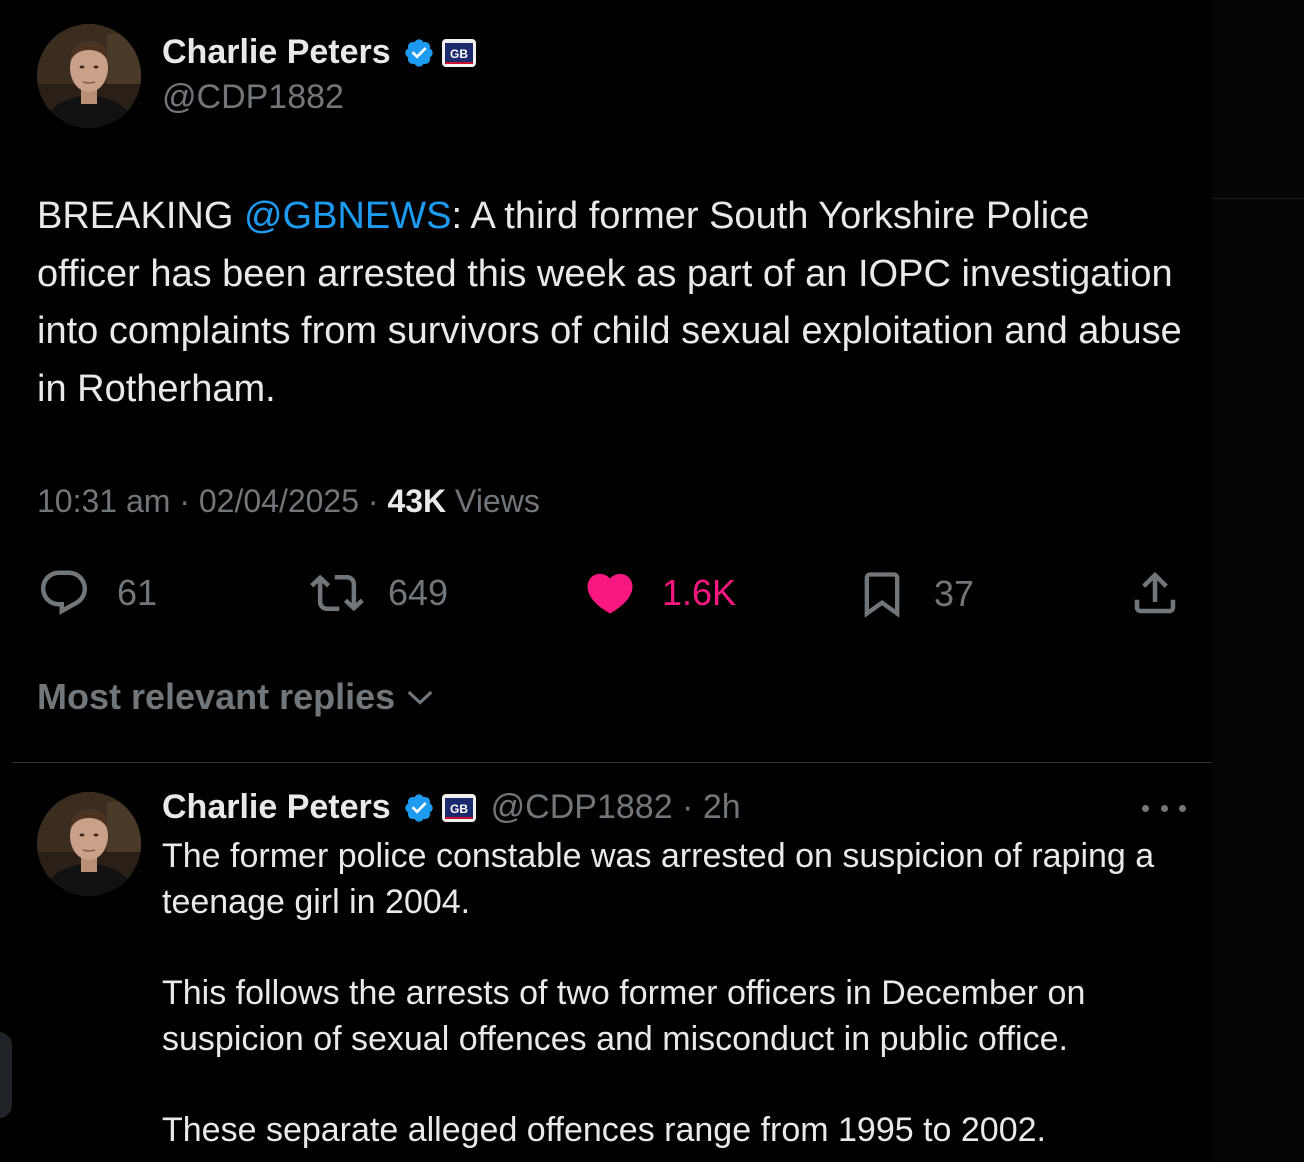 This screenshot has width=1304, height=1162. What do you see at coordinates (279, 501) in the screenshot?
I see `post-date: 02/04/2025` at bounding box center [279, 501].